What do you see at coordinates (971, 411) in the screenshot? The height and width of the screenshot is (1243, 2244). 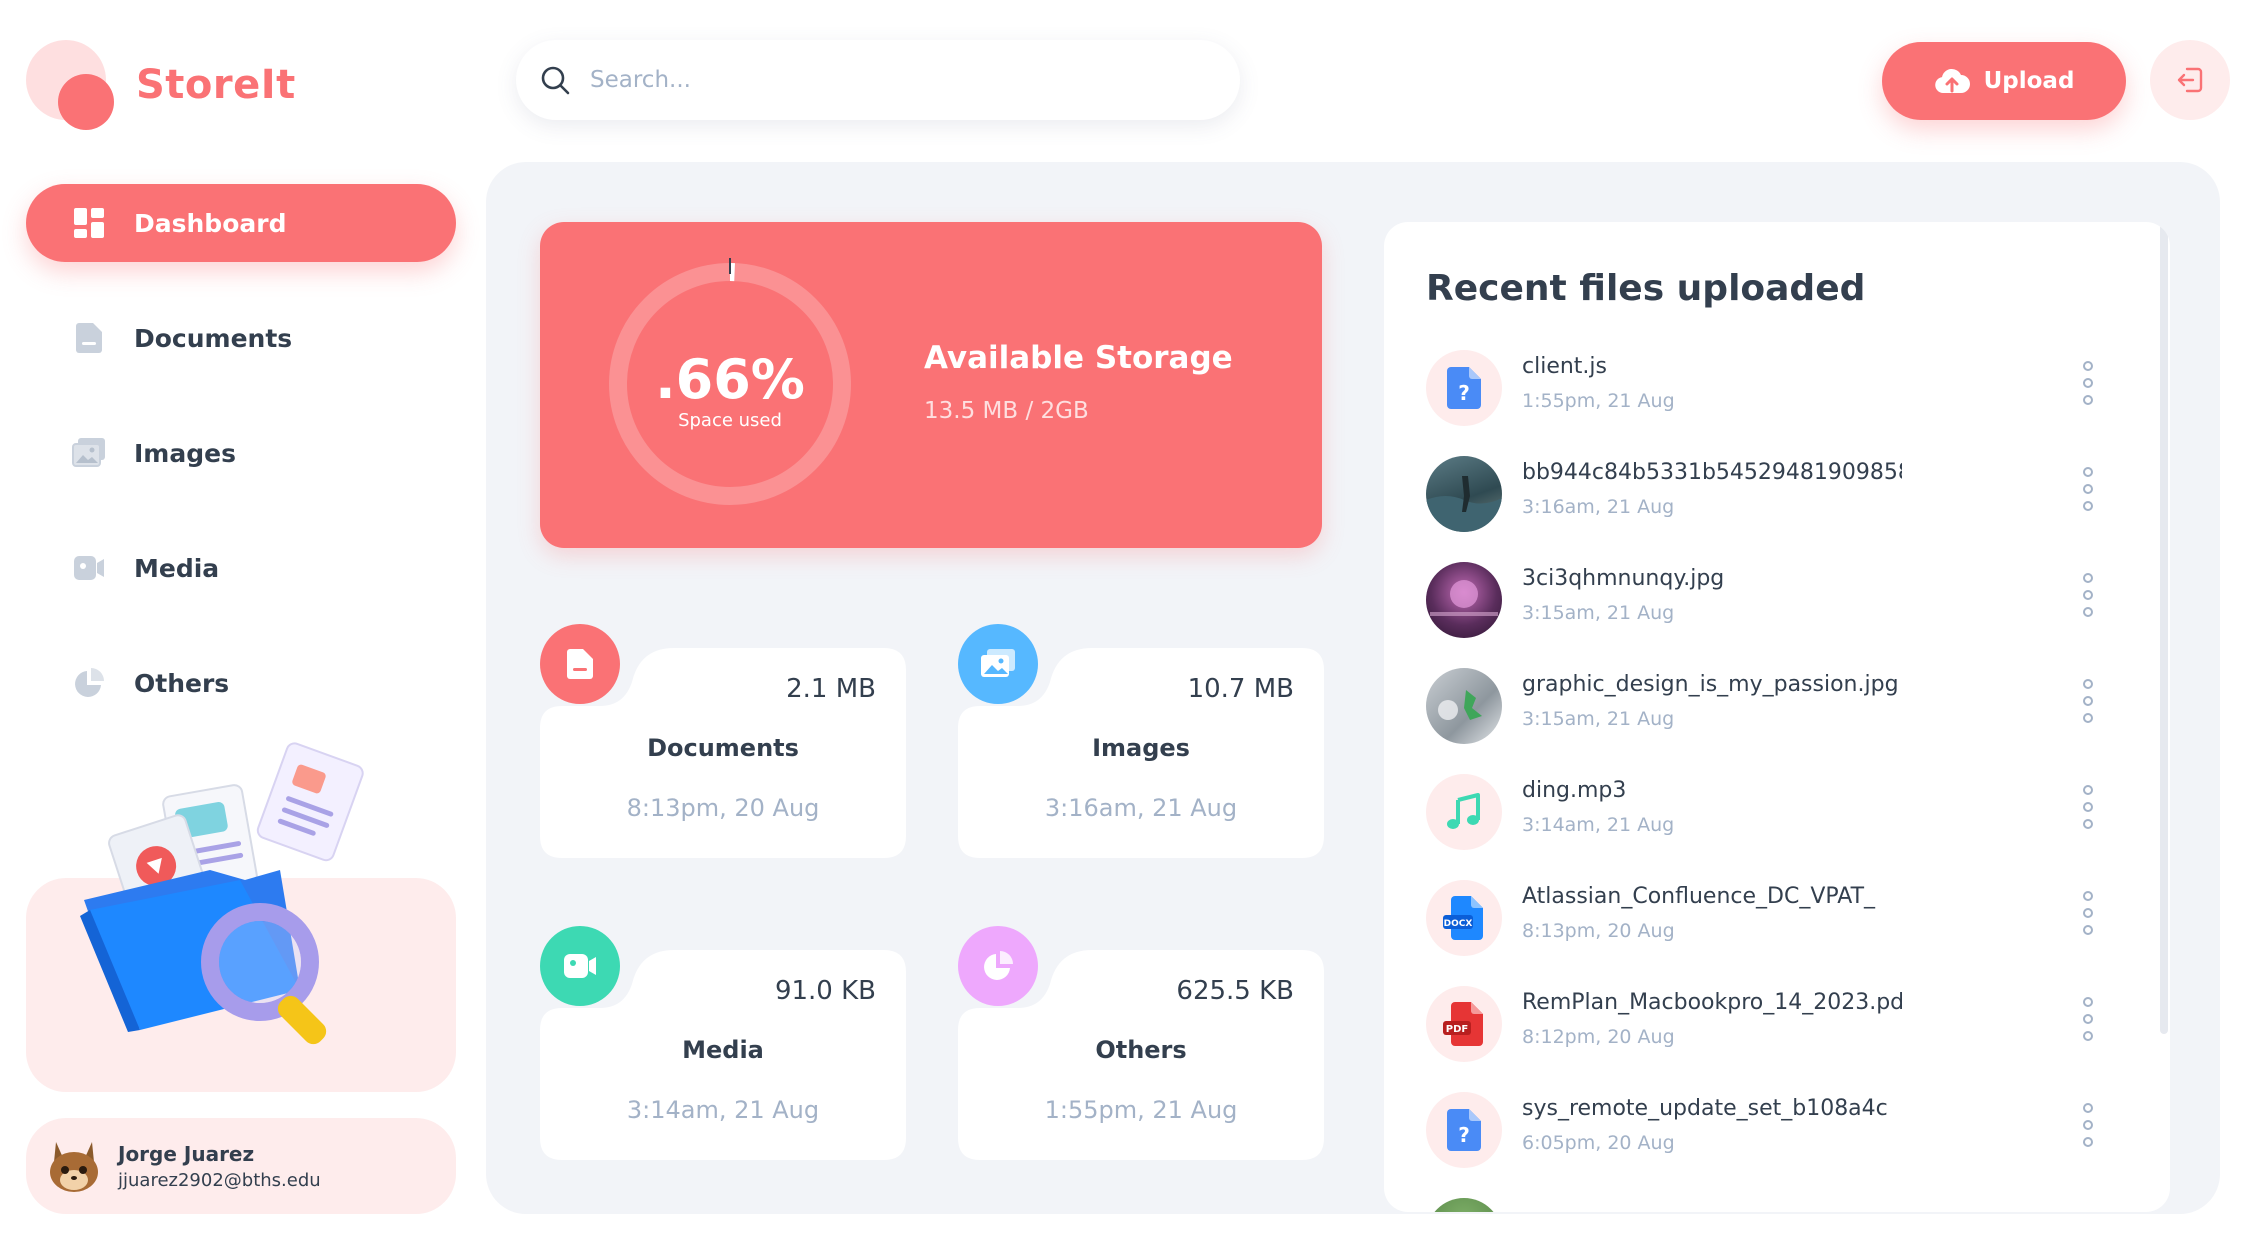 I see `storage-used: 13.5 MB` at bounding box center [971, 411].